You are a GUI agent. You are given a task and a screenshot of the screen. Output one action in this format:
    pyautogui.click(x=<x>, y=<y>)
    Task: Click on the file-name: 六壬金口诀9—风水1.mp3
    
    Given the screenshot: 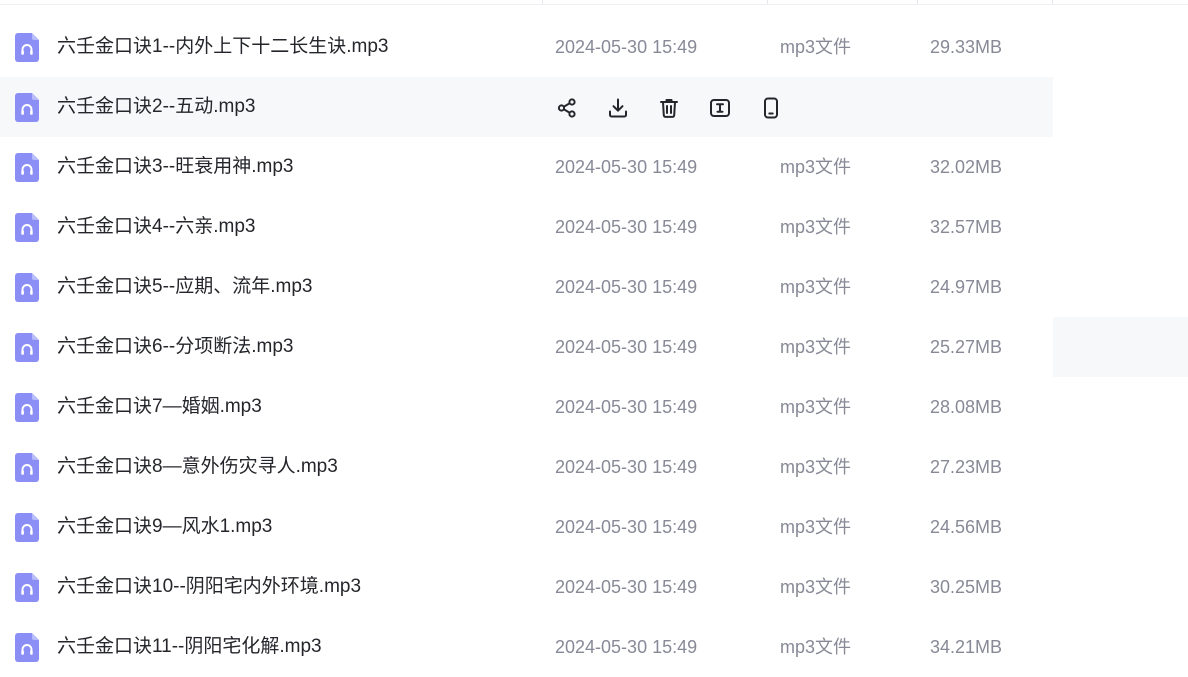 What is the action you would take?
    pyautogui.click(x=164, y=527)
    